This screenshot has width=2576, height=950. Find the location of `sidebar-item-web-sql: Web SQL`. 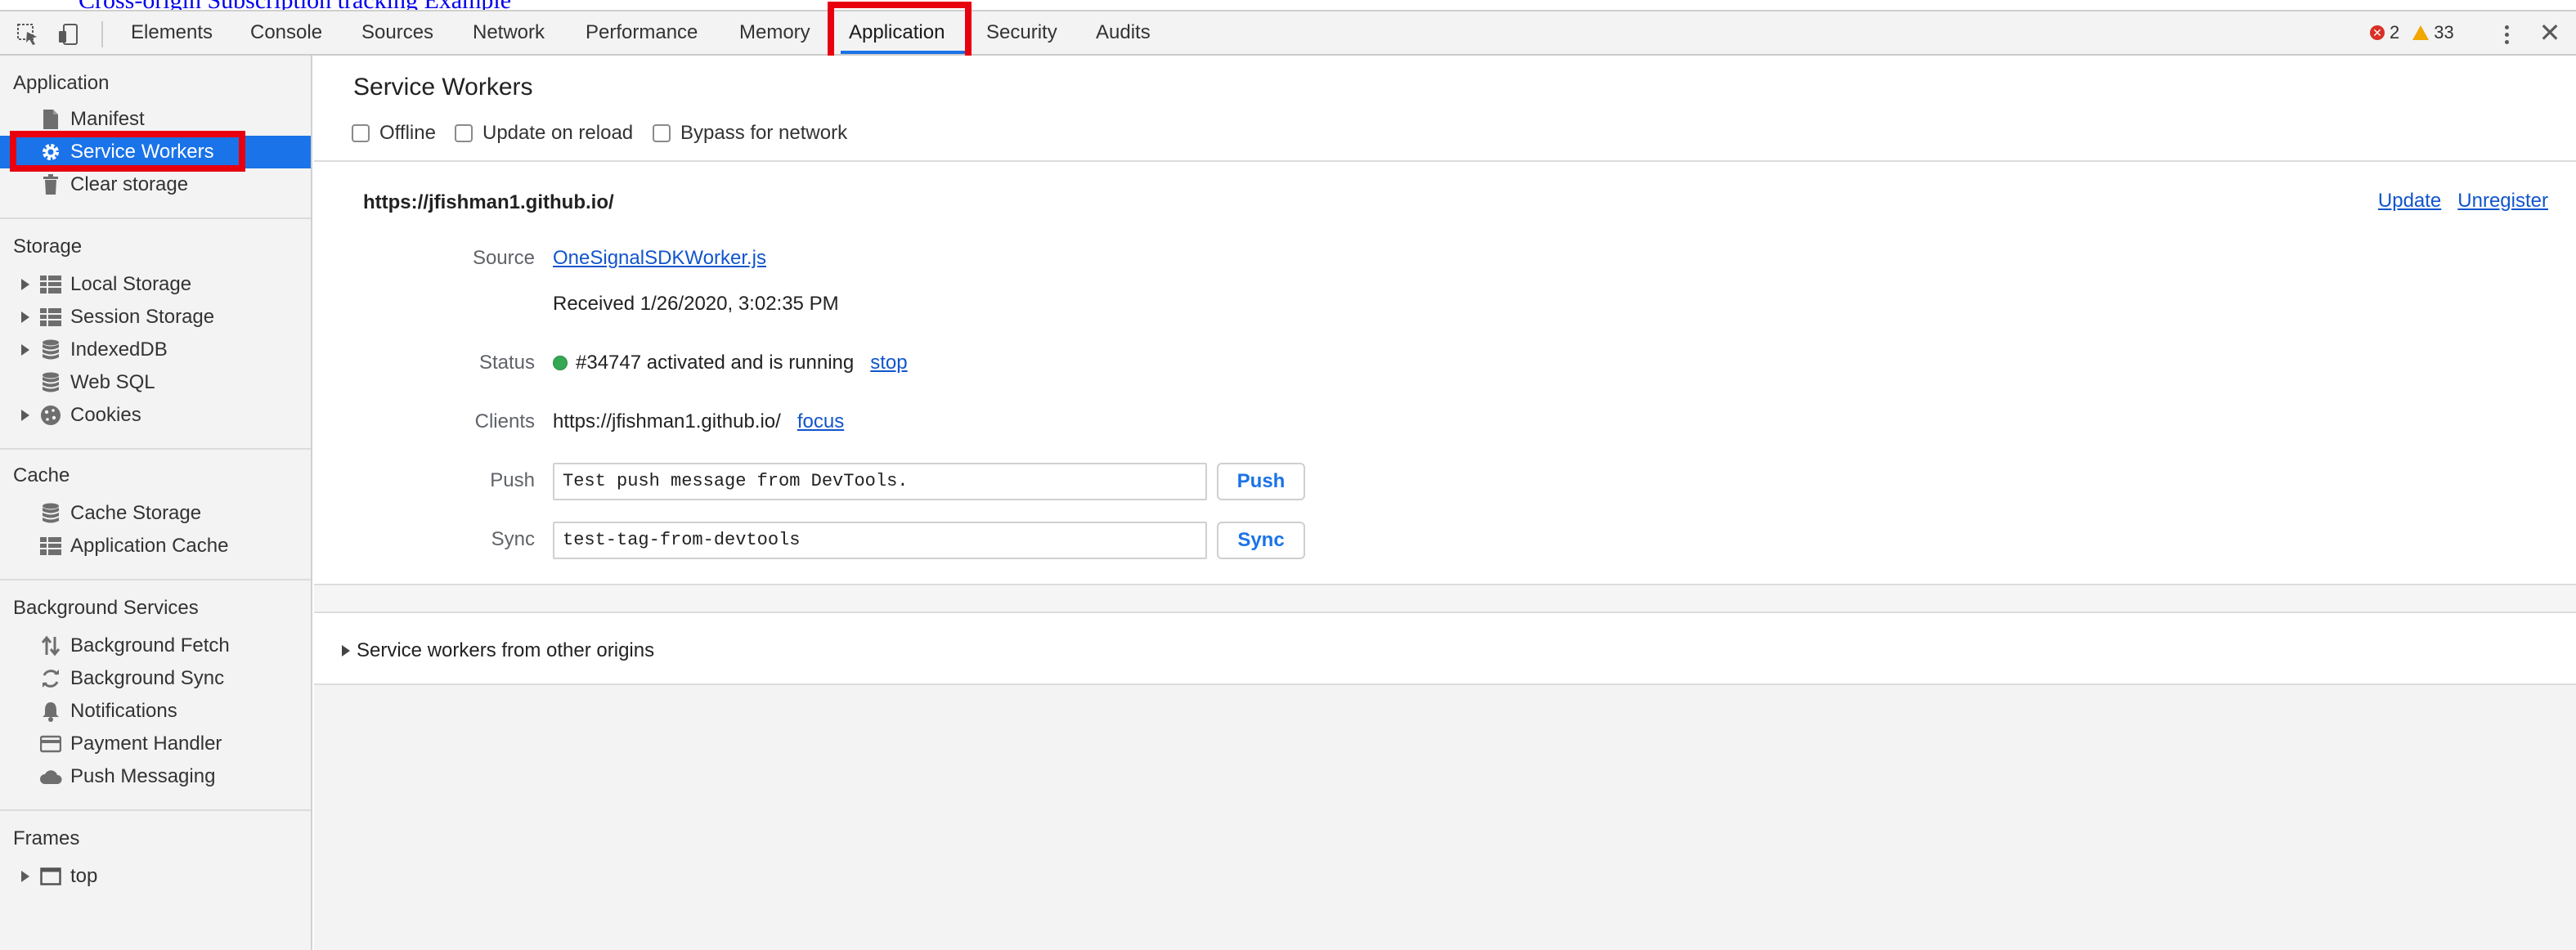

sidebar-item-web-sql: Web SQL is located at coordinates (155, 382).